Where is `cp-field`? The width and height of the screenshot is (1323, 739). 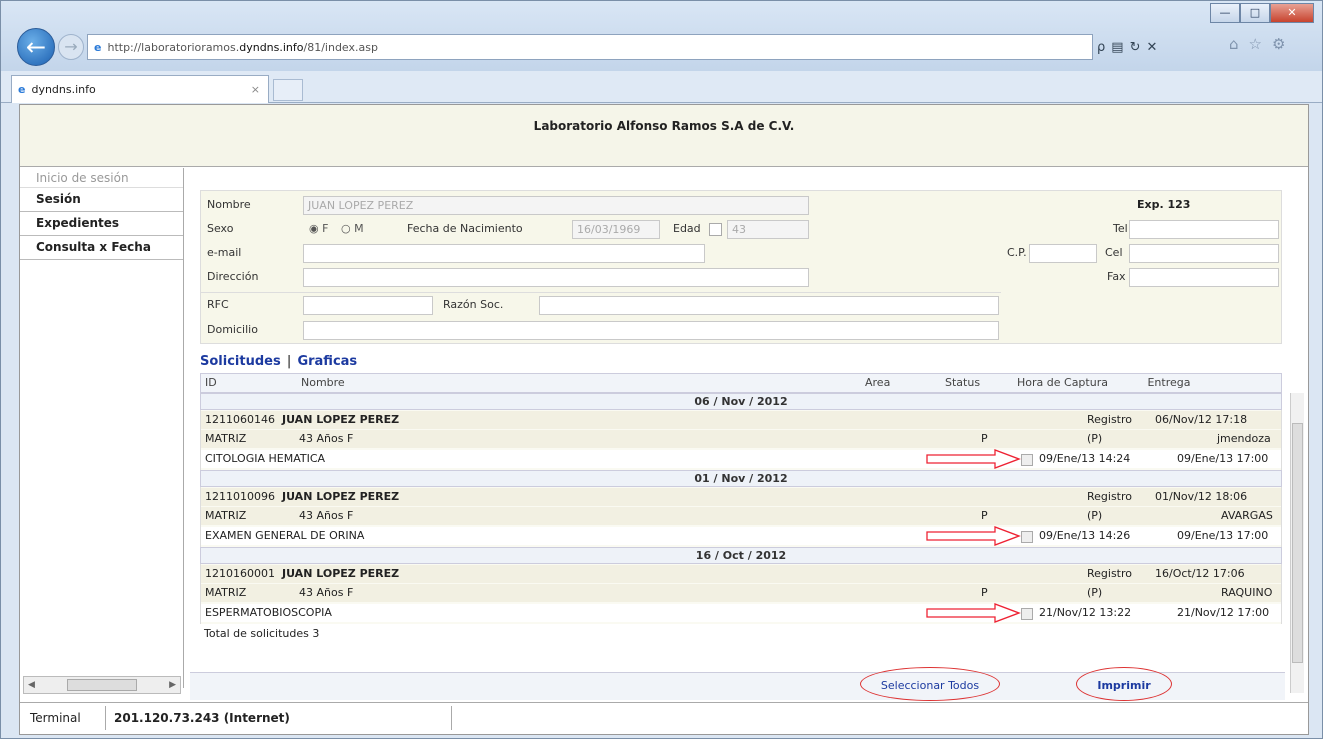 cp-field is located at coordinates (1063, 253).